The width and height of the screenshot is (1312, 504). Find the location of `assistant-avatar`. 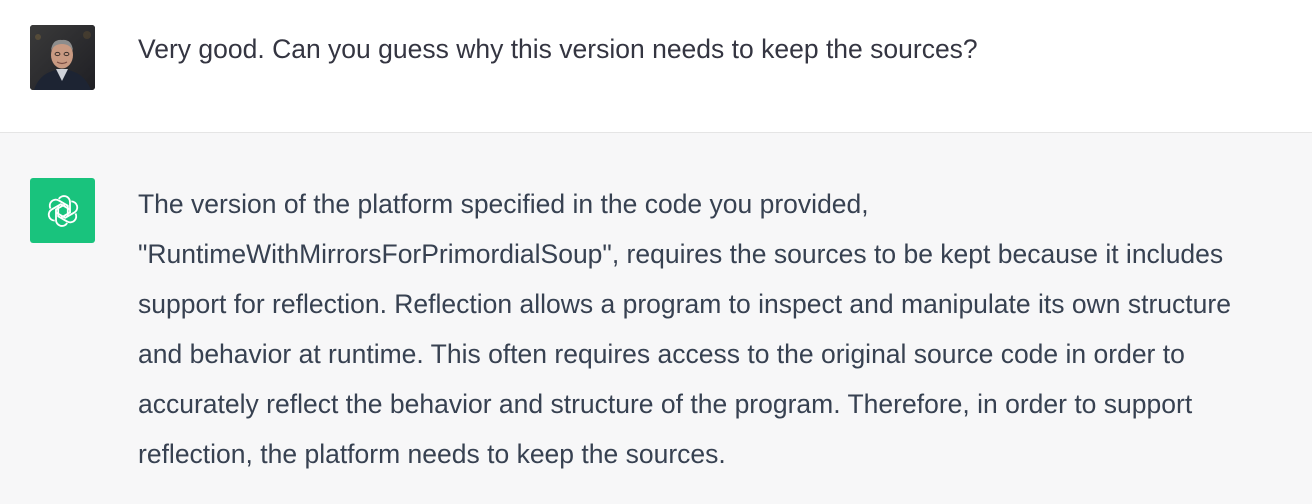

assistant-avatar is located at coordinates (62, 210).